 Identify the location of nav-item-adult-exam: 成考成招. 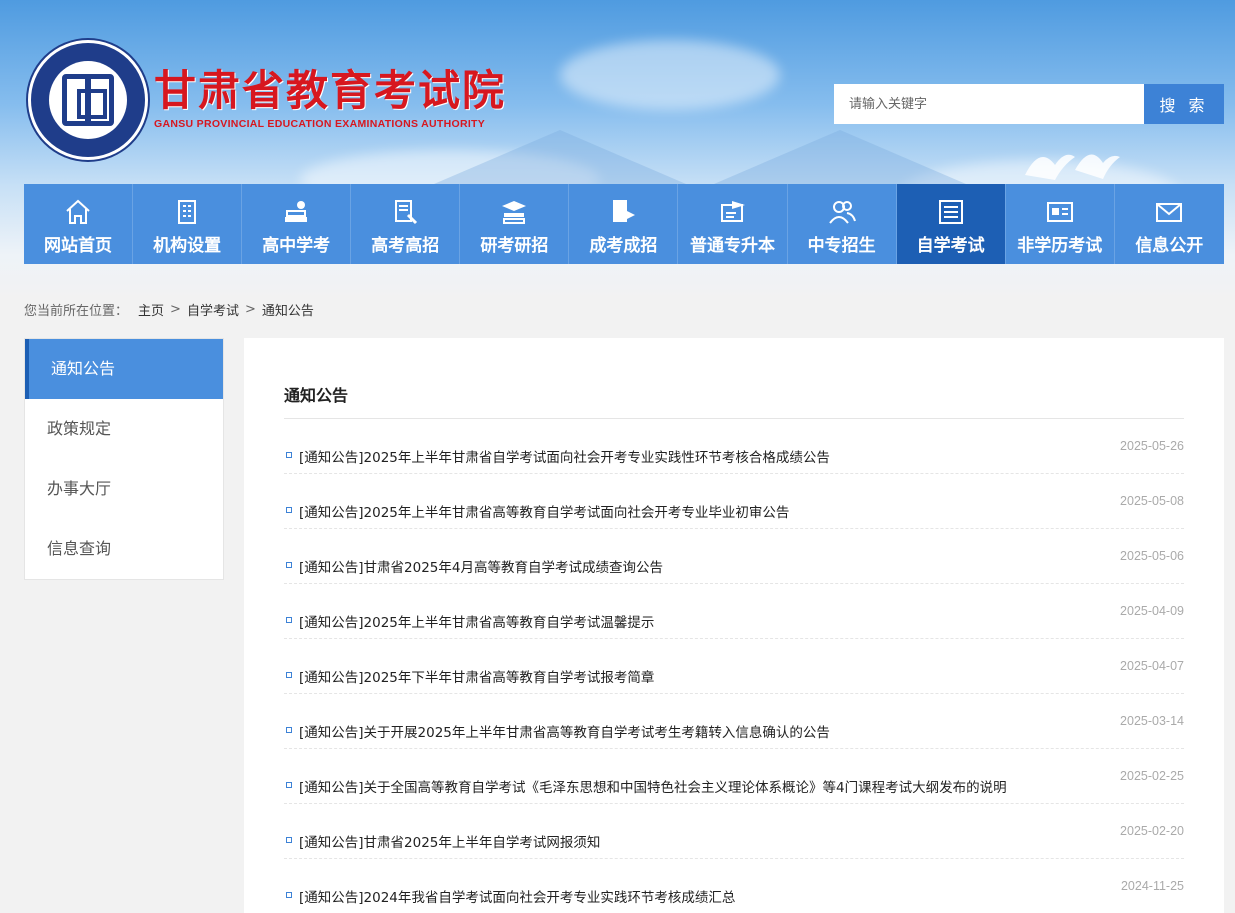
(624, 224).